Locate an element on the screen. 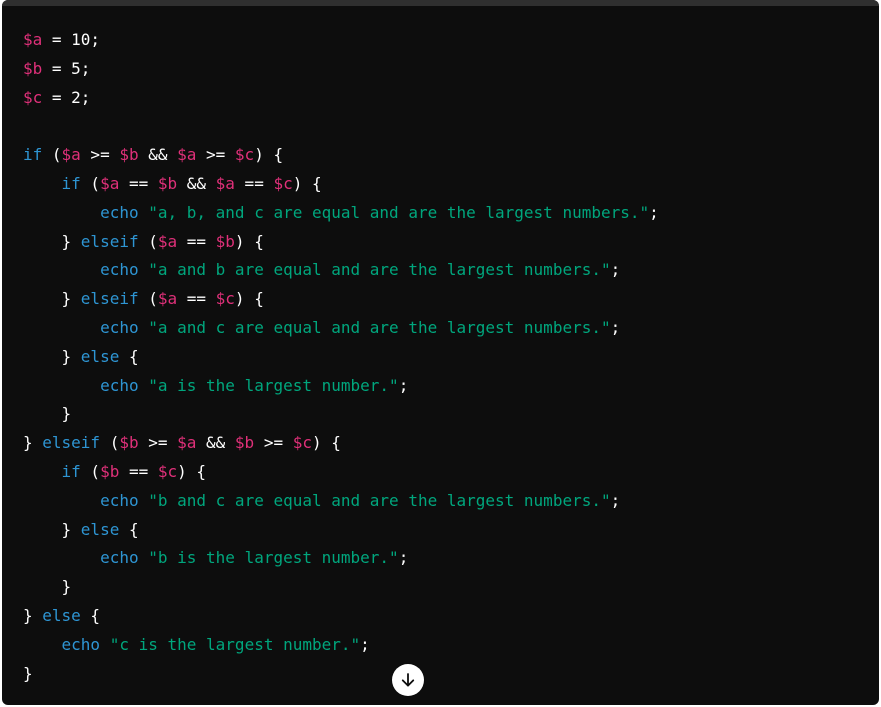 The height and width of the screenshot is (707, 881). code-token-plain: { is located at coordinates (90, 615).